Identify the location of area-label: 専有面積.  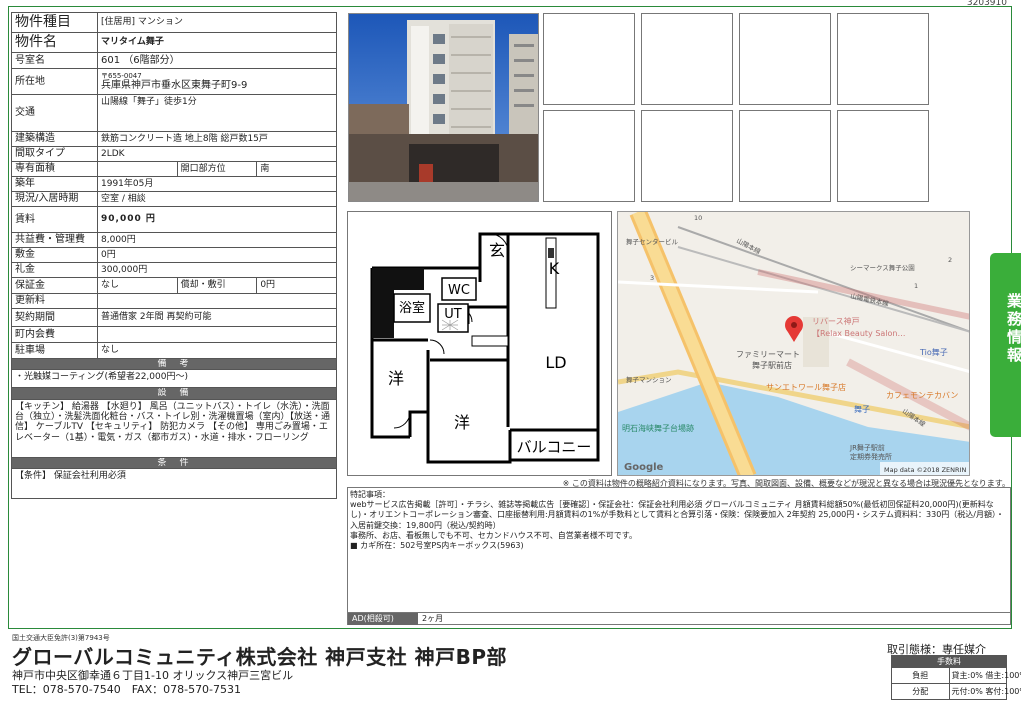
(54, 169).